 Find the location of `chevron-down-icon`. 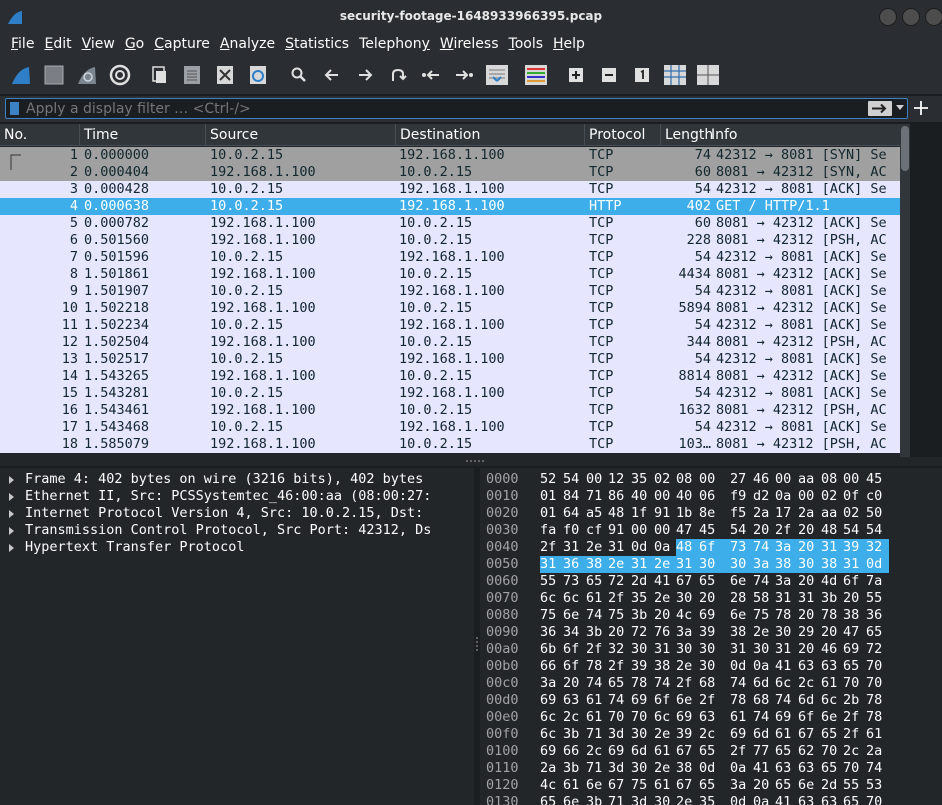

chevron-down-icon is located at coordinates (900, 108).